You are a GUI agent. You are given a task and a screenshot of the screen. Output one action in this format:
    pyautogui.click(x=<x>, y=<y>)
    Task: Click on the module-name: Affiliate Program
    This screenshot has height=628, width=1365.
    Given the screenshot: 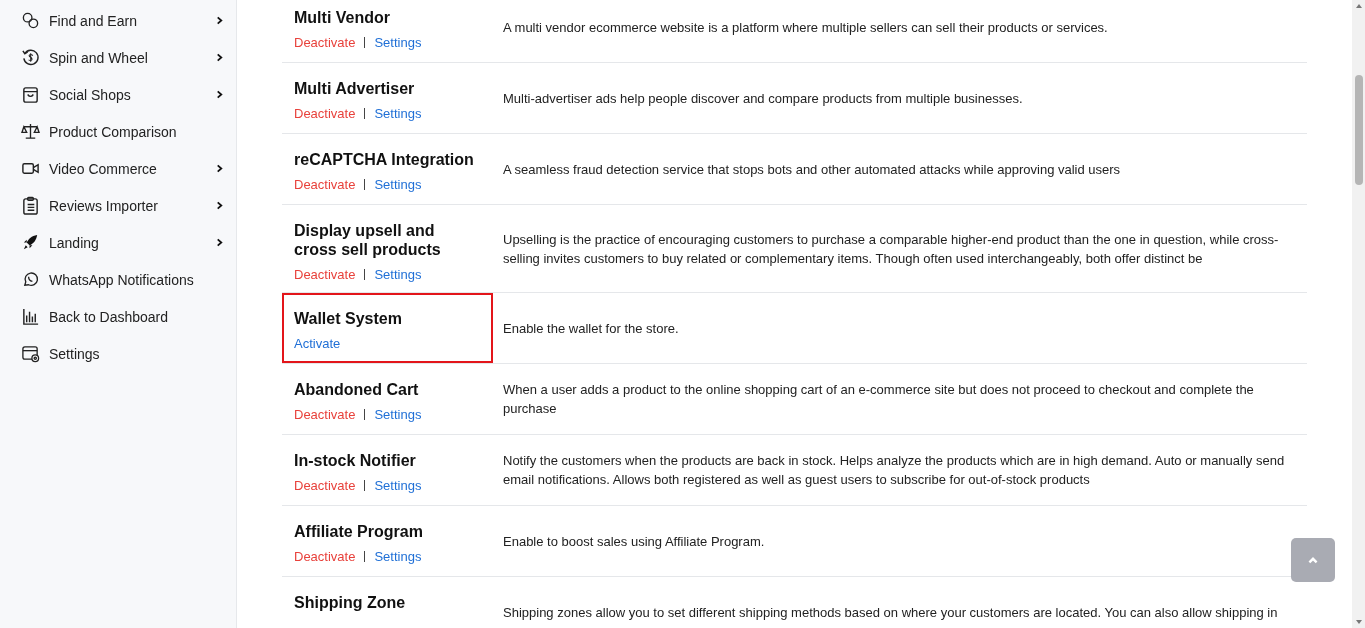 What is the action you would take?
    pyautogui.click(x=359, y=531)
    